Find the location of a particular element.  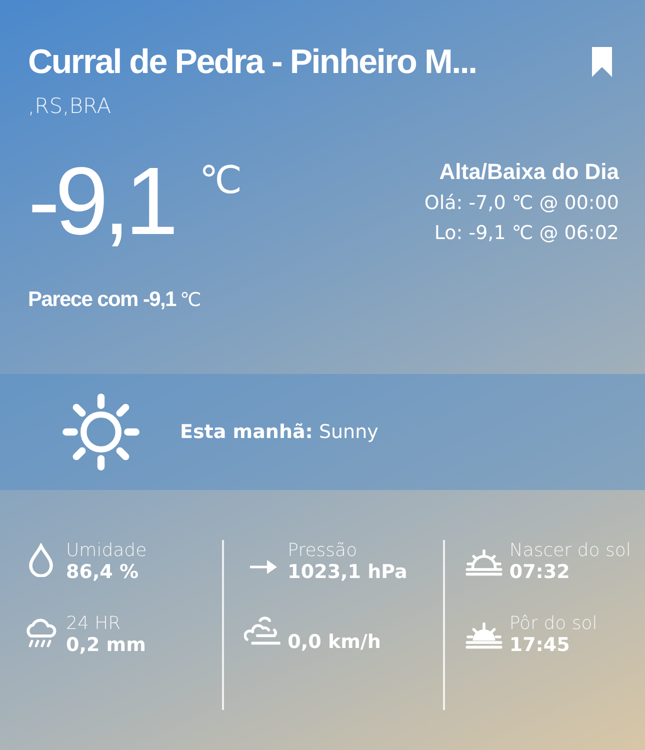

detail-value: 1023,1 hPa is located at coordinates (348, 572).